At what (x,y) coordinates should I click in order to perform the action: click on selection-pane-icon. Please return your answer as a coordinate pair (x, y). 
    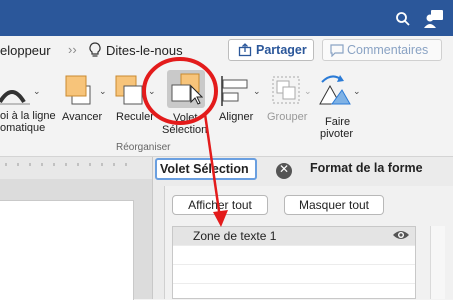
    Looking at the image, I should click on (187, 89).